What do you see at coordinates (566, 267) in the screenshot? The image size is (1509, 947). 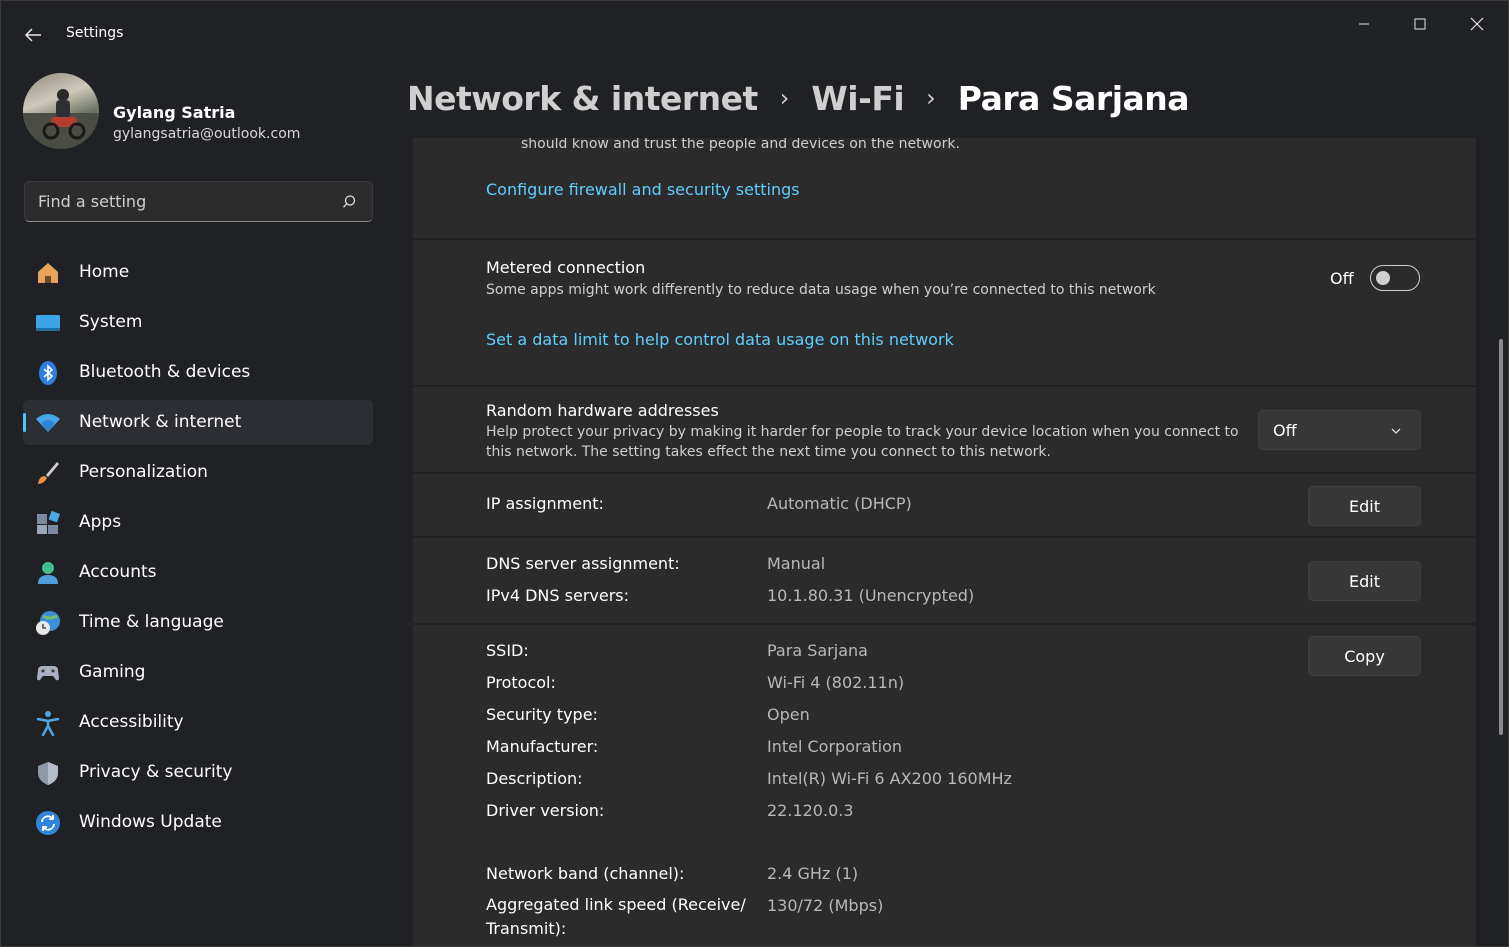 I see `metered-title: Metered connection` at bounding box center [566, 267].